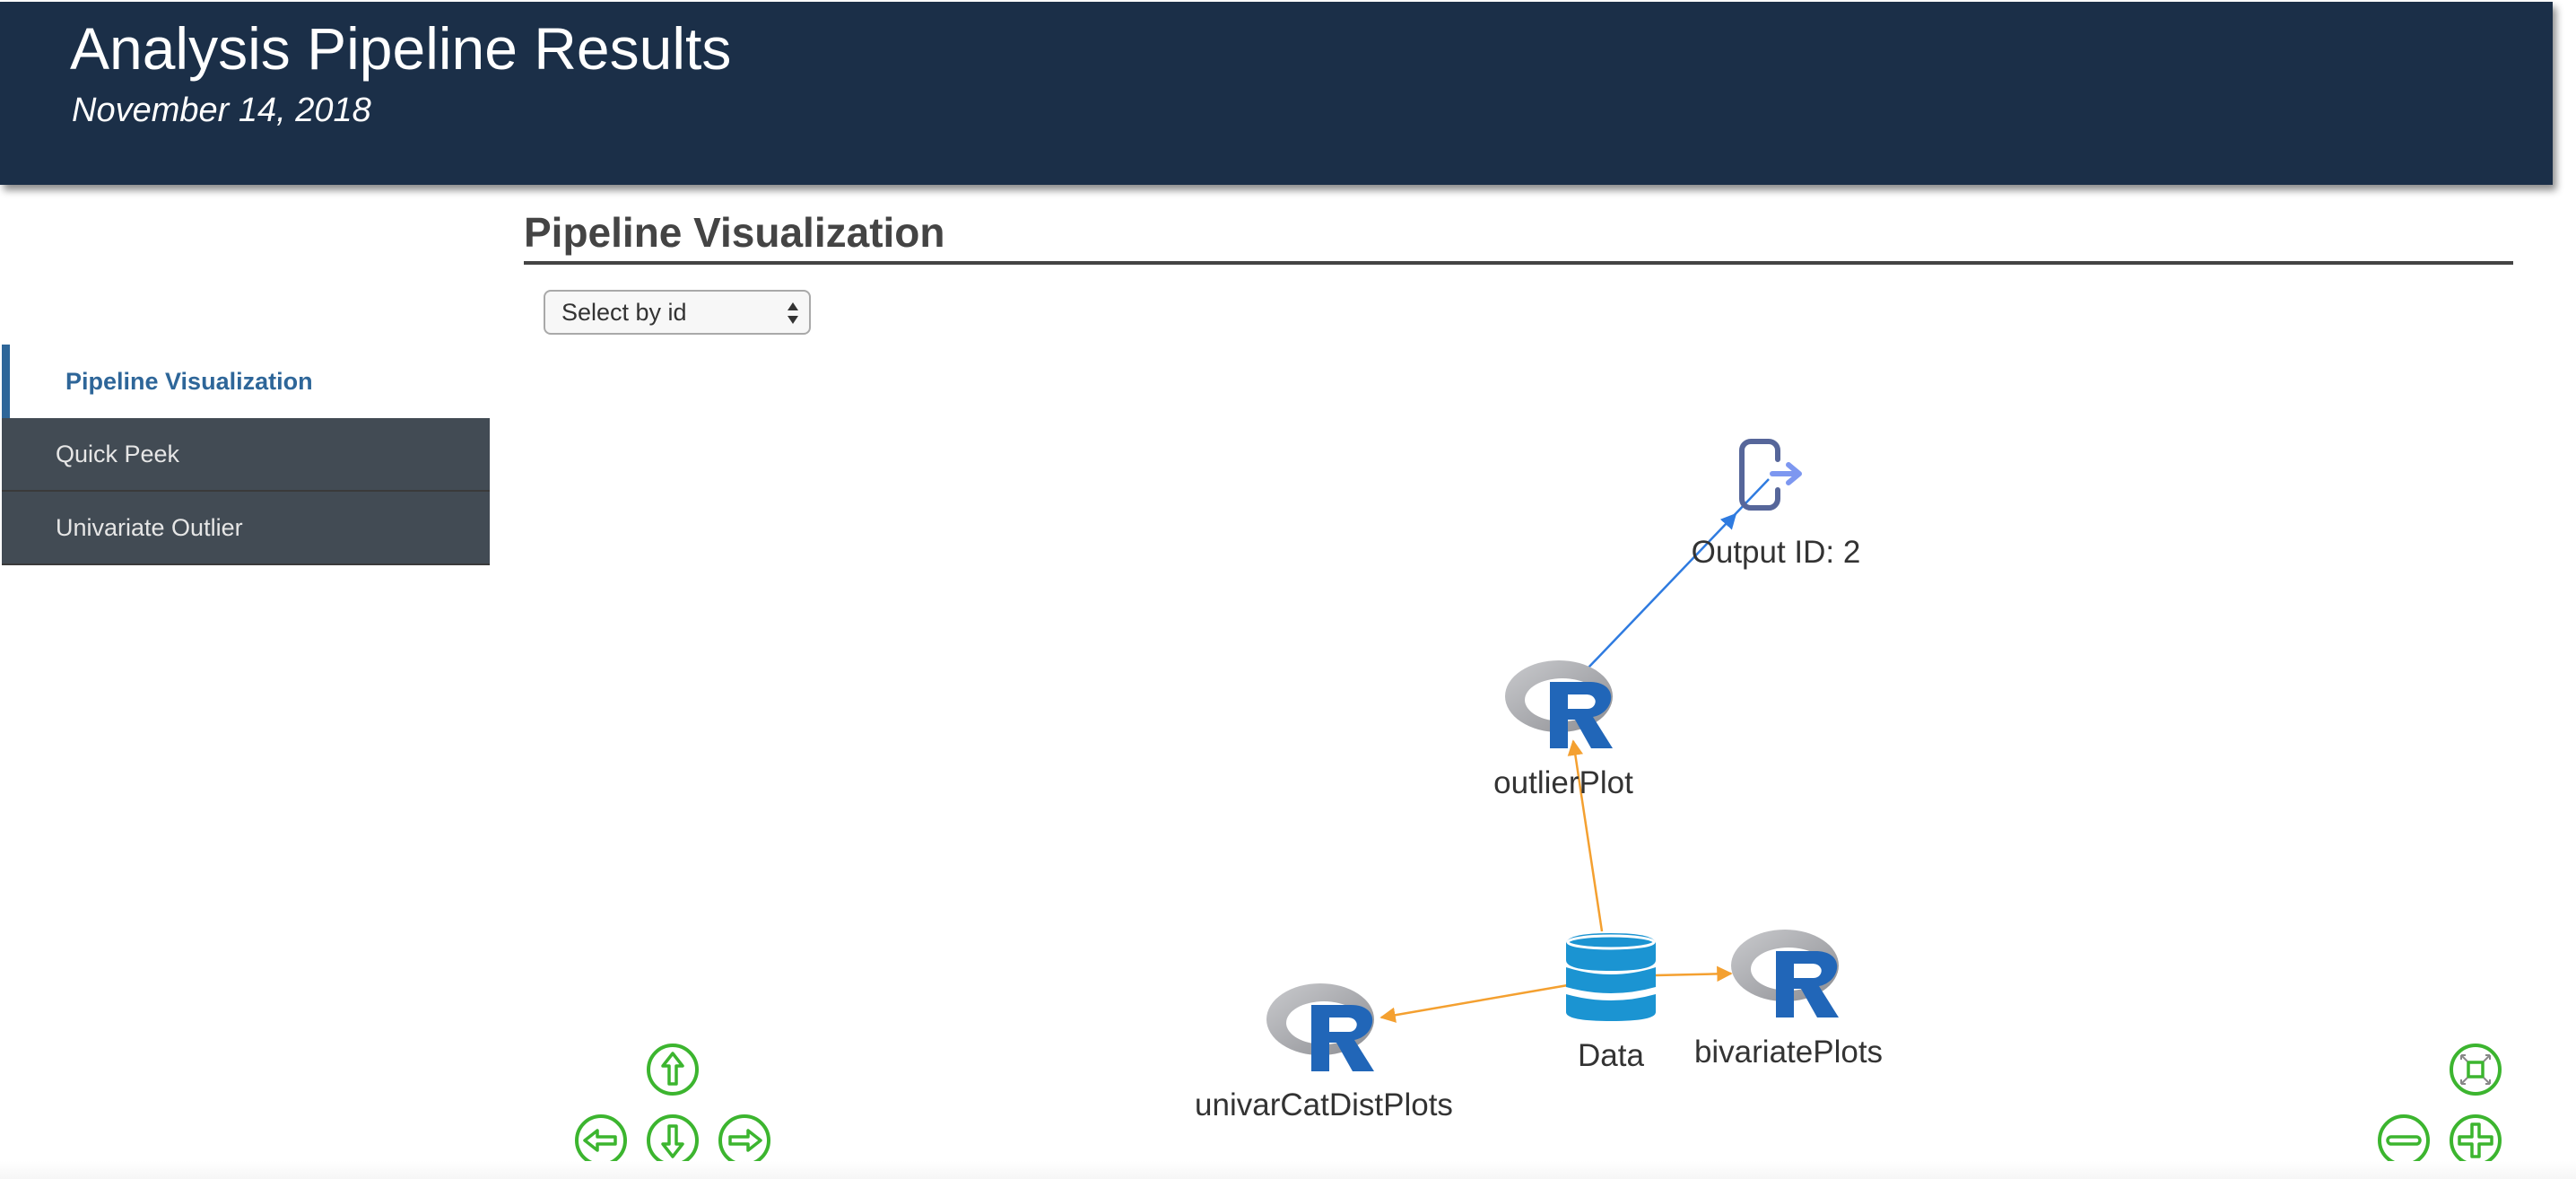  Describe the element at coordinates (401, 49) in the screenshot. I see `page-title: Analysis Pipeline Results` at that location.